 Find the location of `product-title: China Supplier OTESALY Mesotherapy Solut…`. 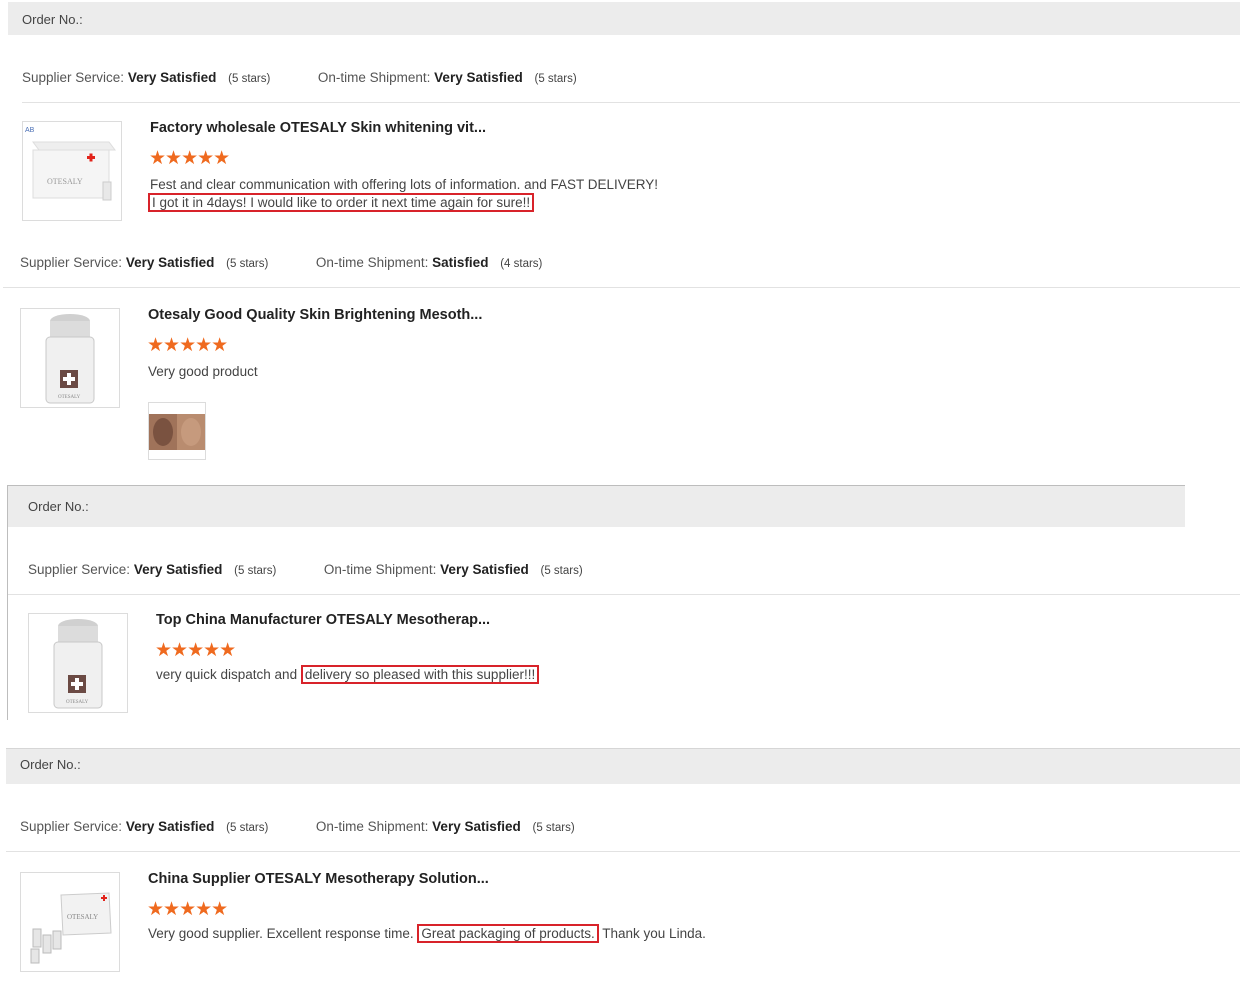

product-title: China Supplier OTESALY Mesotherapy Solut… is located at coordinates (318, 879).